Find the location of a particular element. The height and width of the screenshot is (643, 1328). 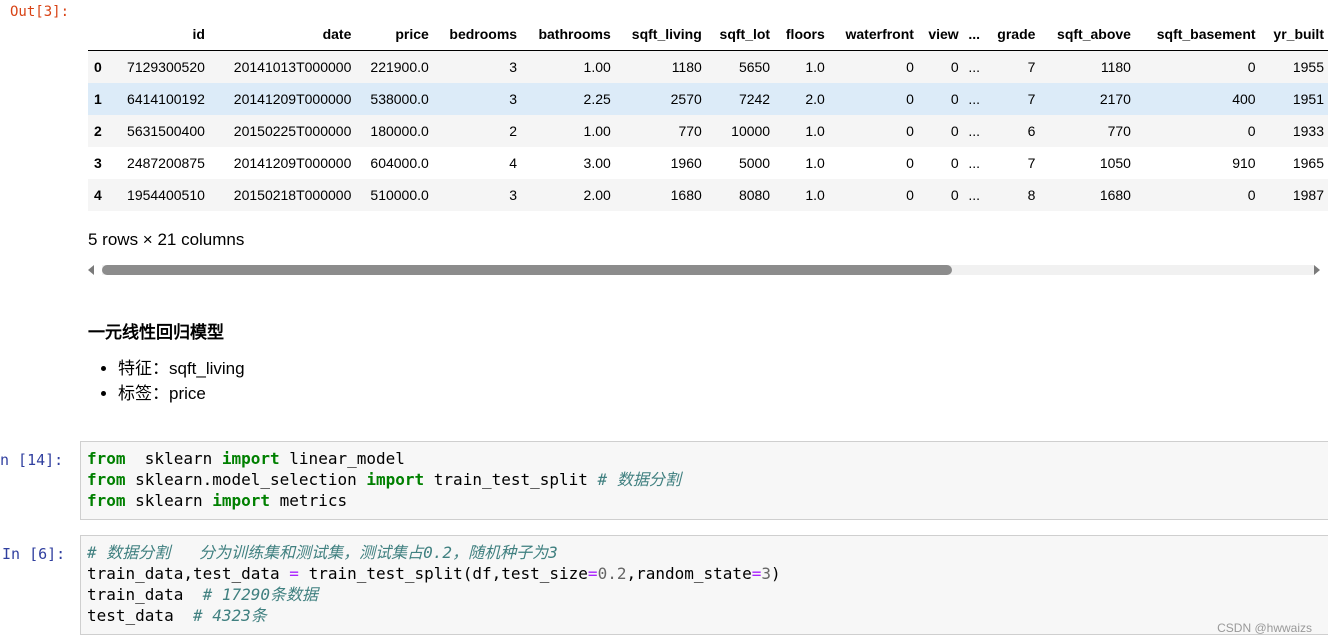

table-cell: 8080 is located at coordinates (740, 195).